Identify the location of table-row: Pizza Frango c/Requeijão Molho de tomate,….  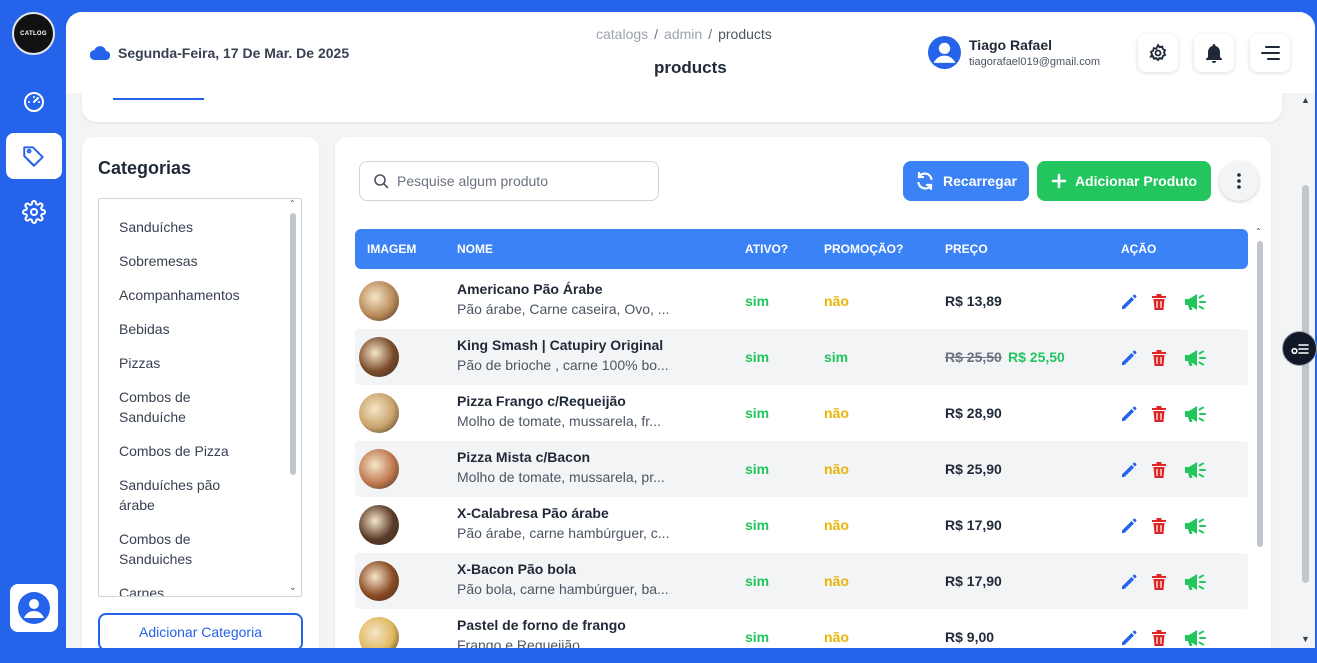
(801, 413).